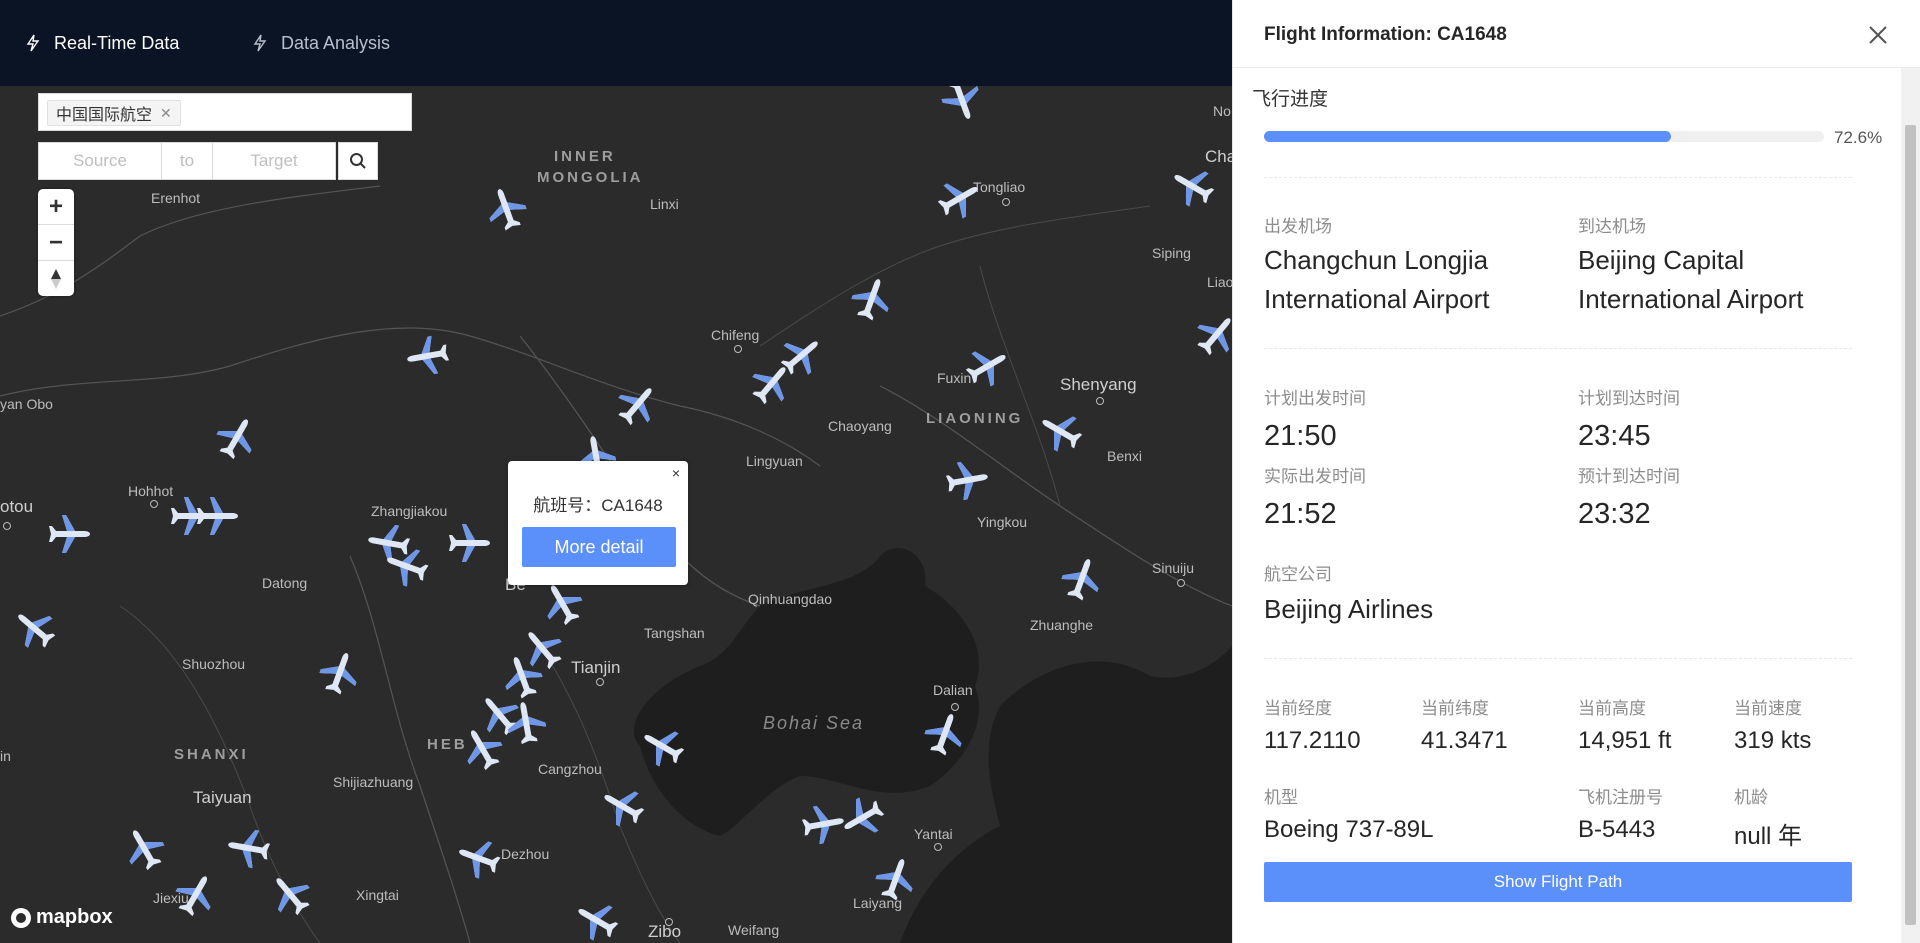 The height and width of the screenshot is (943, 1920). I want to click on scheduled-arrival-value: 23:45, so click(1614, 436).